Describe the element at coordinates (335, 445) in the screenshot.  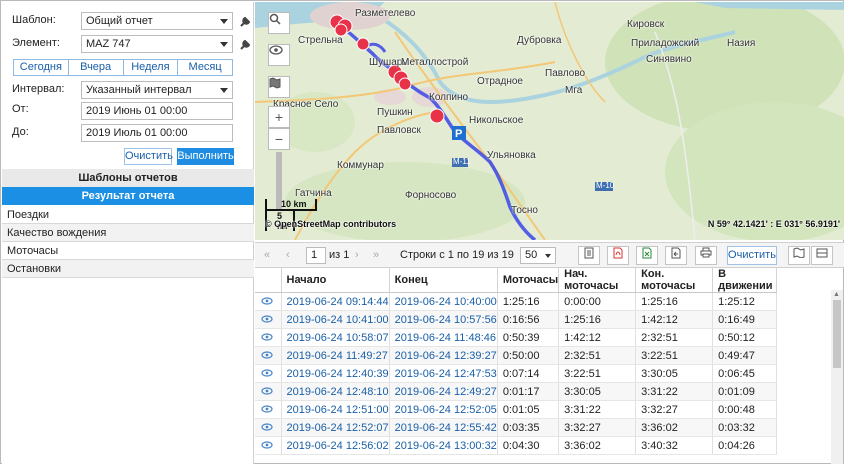
I see `cell-start: 2019-06-24 12:56:02` at that location.